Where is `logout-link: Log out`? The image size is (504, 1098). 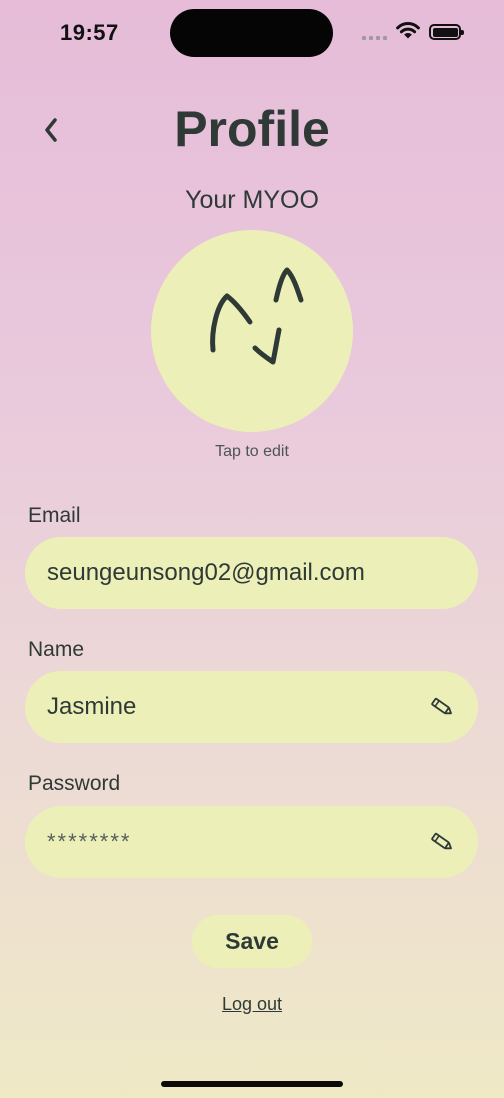
logout-link: Log out is located at coordinates (252, 1004).